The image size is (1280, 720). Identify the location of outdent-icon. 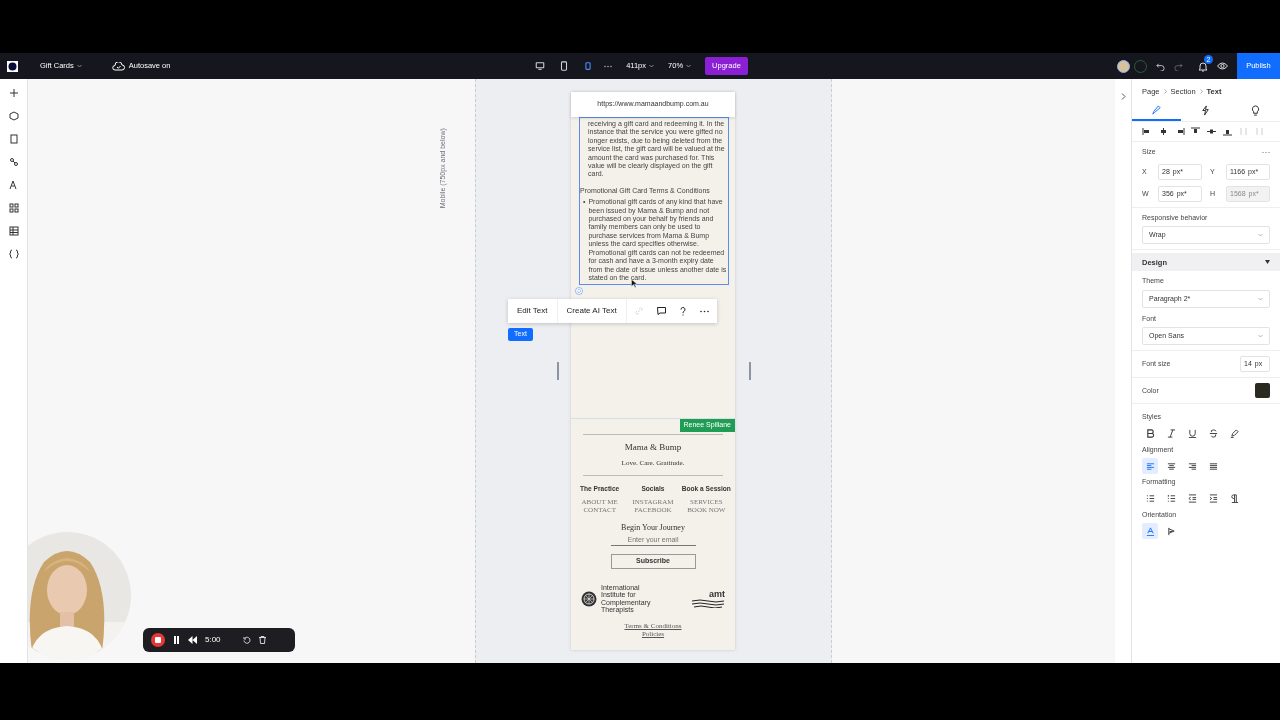
(1192, 499).